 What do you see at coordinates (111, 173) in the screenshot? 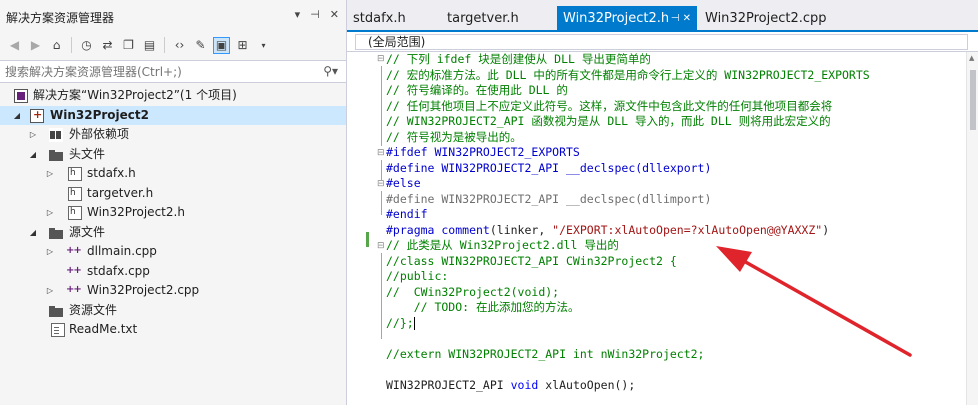
I see `tree-item-label: stdafx.h` at bounding box center [111, 173].